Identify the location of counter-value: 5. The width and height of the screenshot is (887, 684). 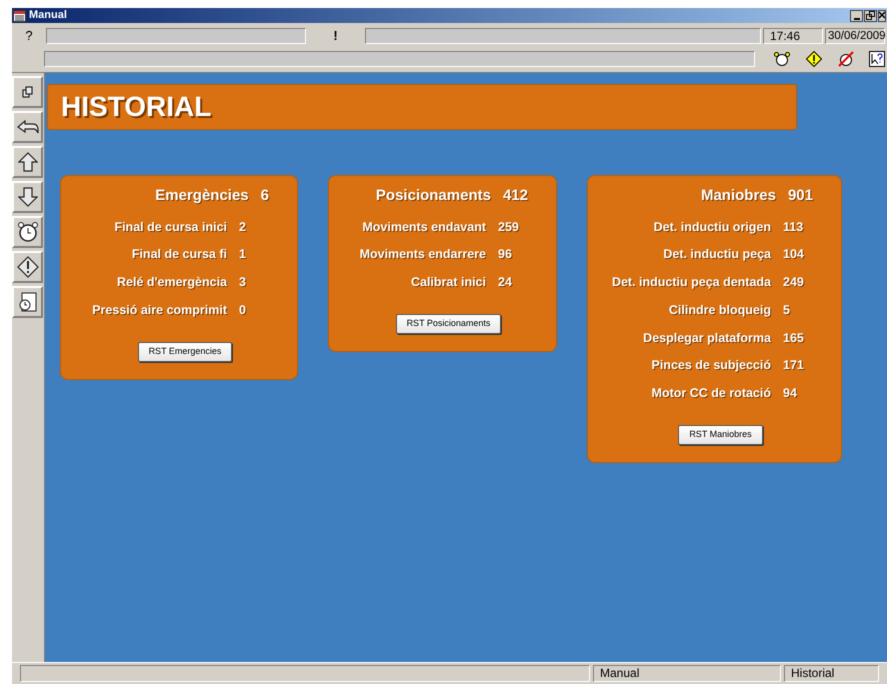
(787, 310).